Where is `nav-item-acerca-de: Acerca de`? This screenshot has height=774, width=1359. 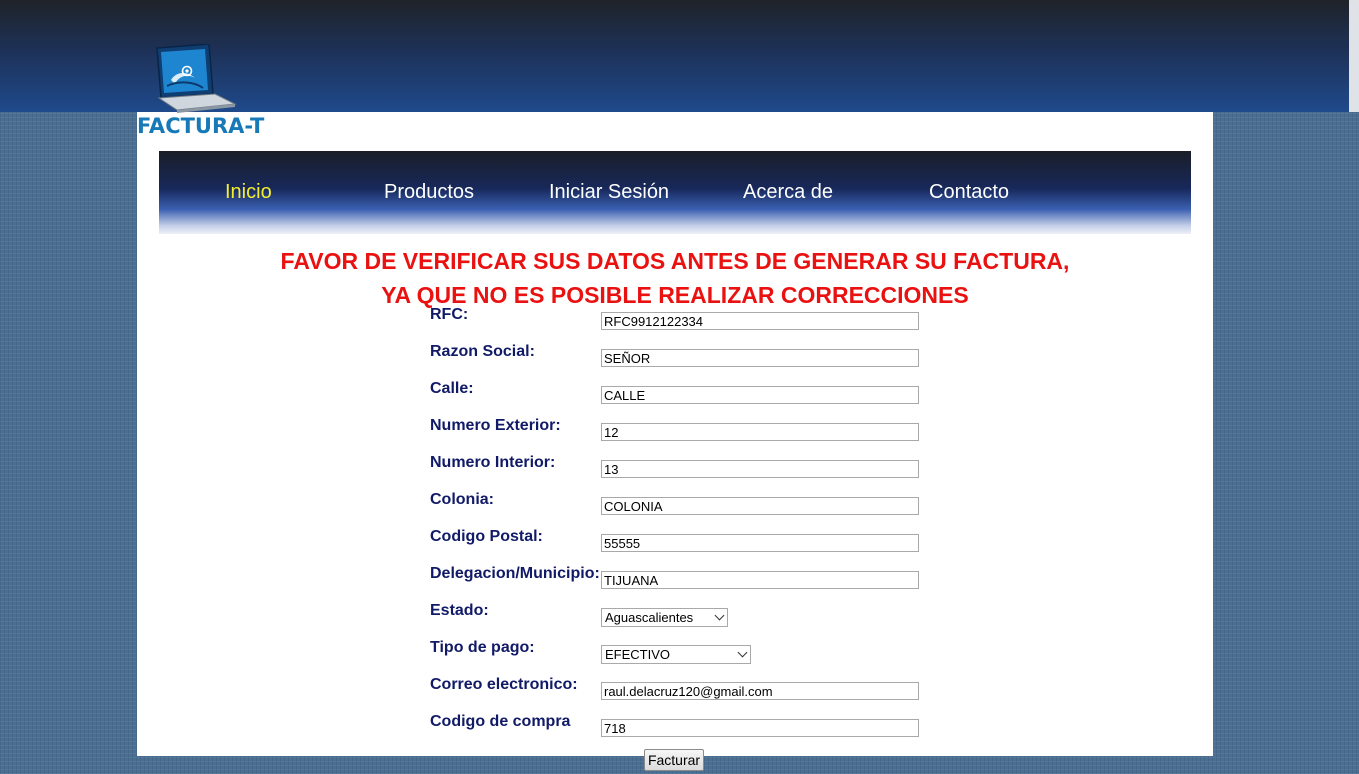 nav-item-acerca-de: Acerca de is located at coordinates (788, 192).